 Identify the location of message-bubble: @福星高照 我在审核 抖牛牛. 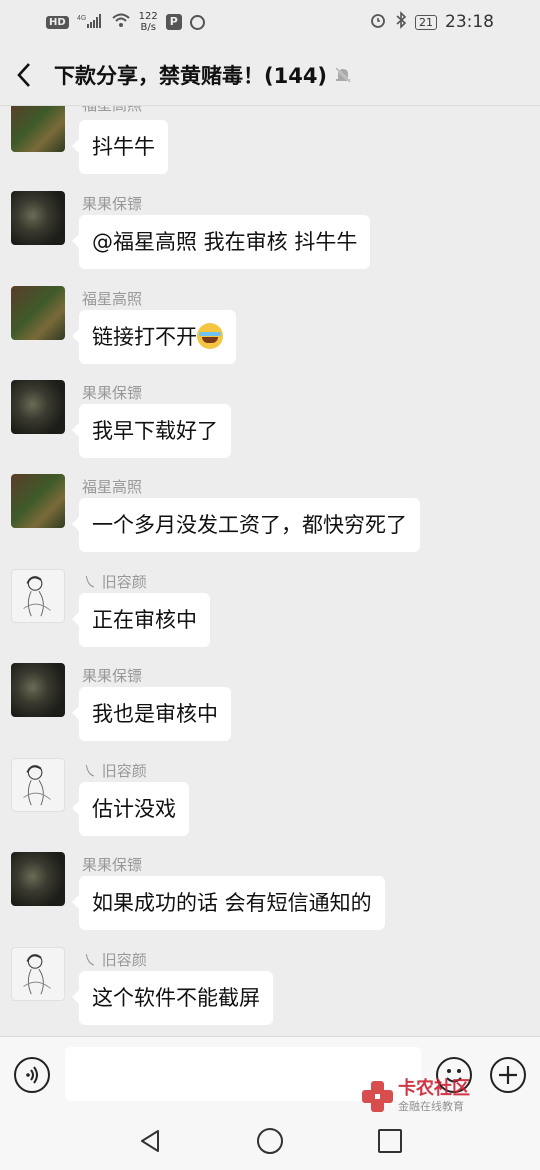
(221, 242).